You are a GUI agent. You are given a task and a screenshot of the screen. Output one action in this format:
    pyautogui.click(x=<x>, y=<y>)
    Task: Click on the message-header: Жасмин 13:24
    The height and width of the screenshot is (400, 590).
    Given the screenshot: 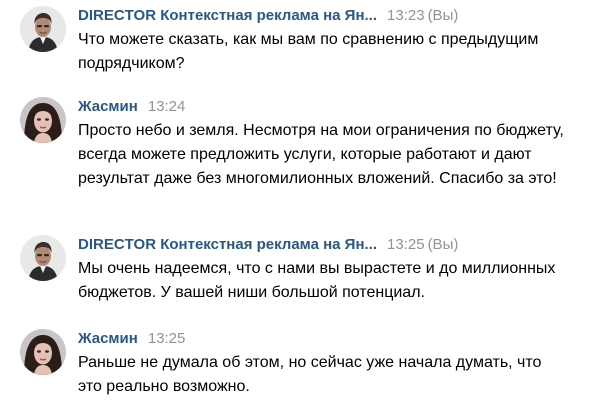 What is the action you would take?
    pyautogui.click(x=133, y=107)
    